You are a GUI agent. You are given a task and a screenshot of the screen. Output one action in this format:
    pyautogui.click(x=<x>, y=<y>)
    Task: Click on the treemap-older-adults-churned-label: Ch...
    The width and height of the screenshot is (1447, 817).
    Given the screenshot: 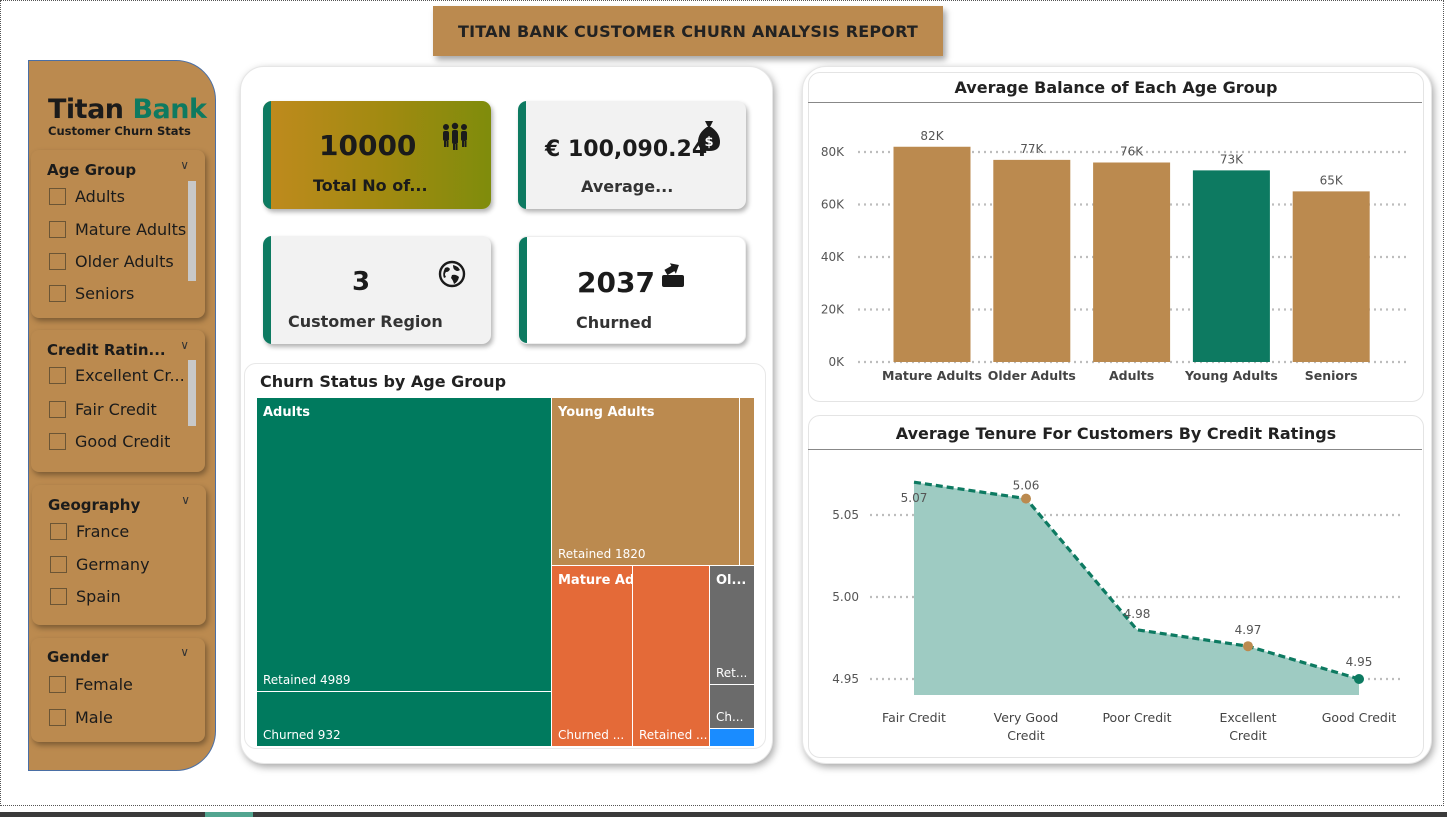 What is the action you would take?
    pyautogui.click(x=730, y=717)
    